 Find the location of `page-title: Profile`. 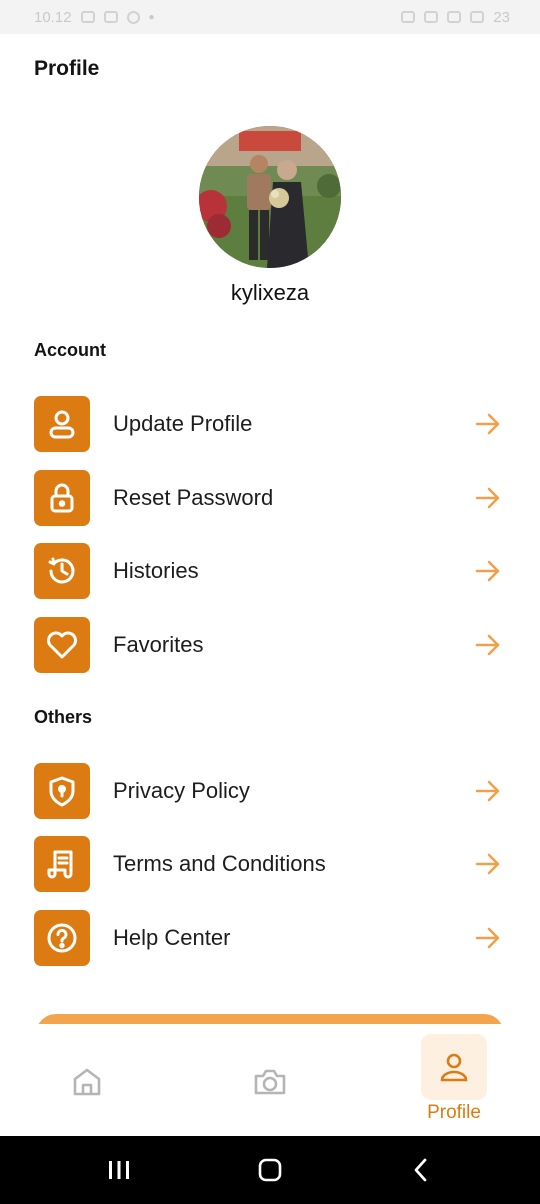

page-title: Profile is located at coordinates (67, 68).